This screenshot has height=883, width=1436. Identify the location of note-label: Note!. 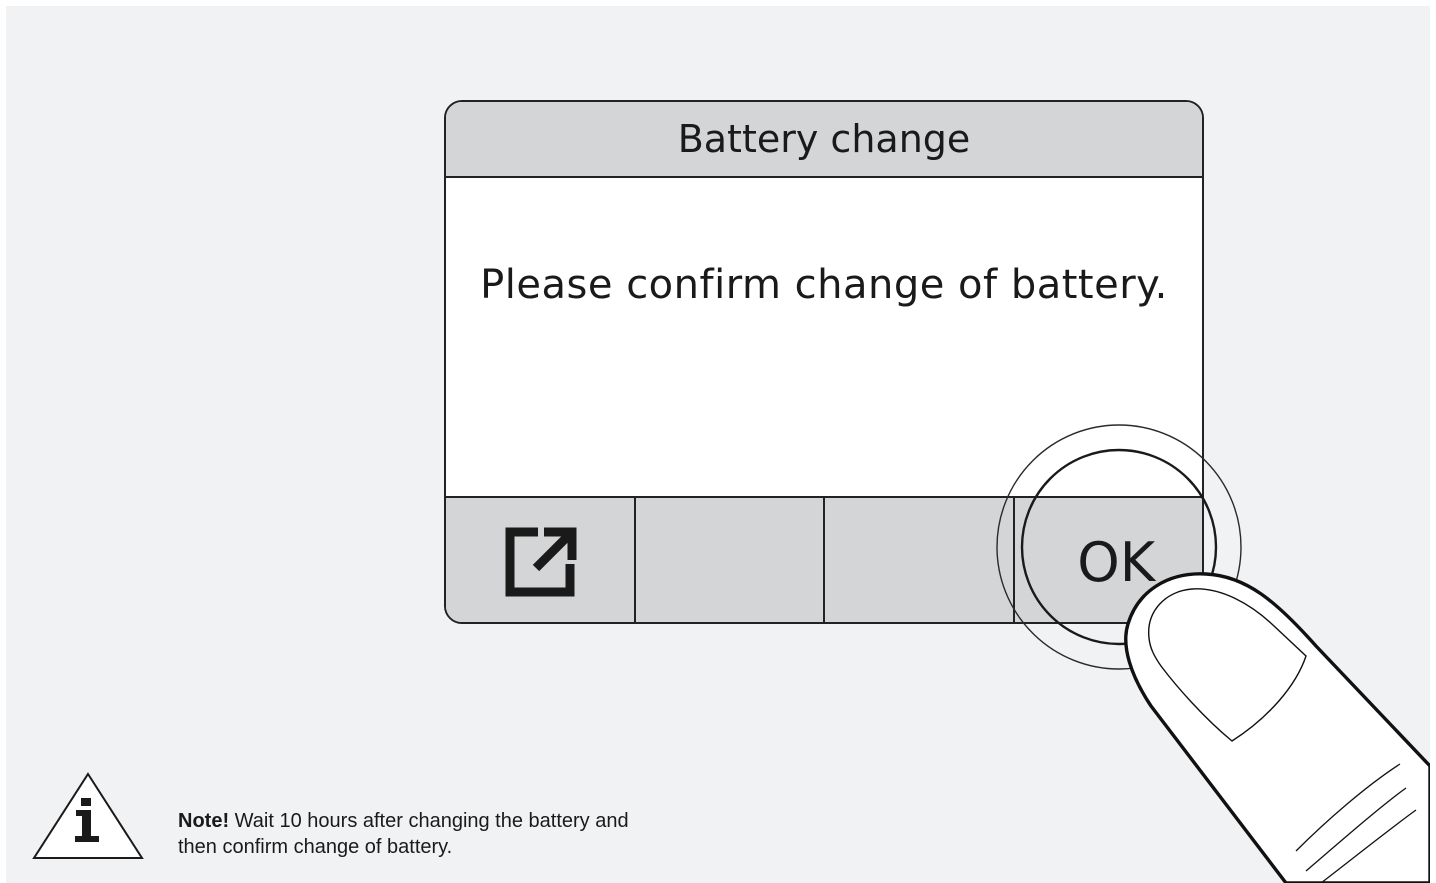
(204, 821).